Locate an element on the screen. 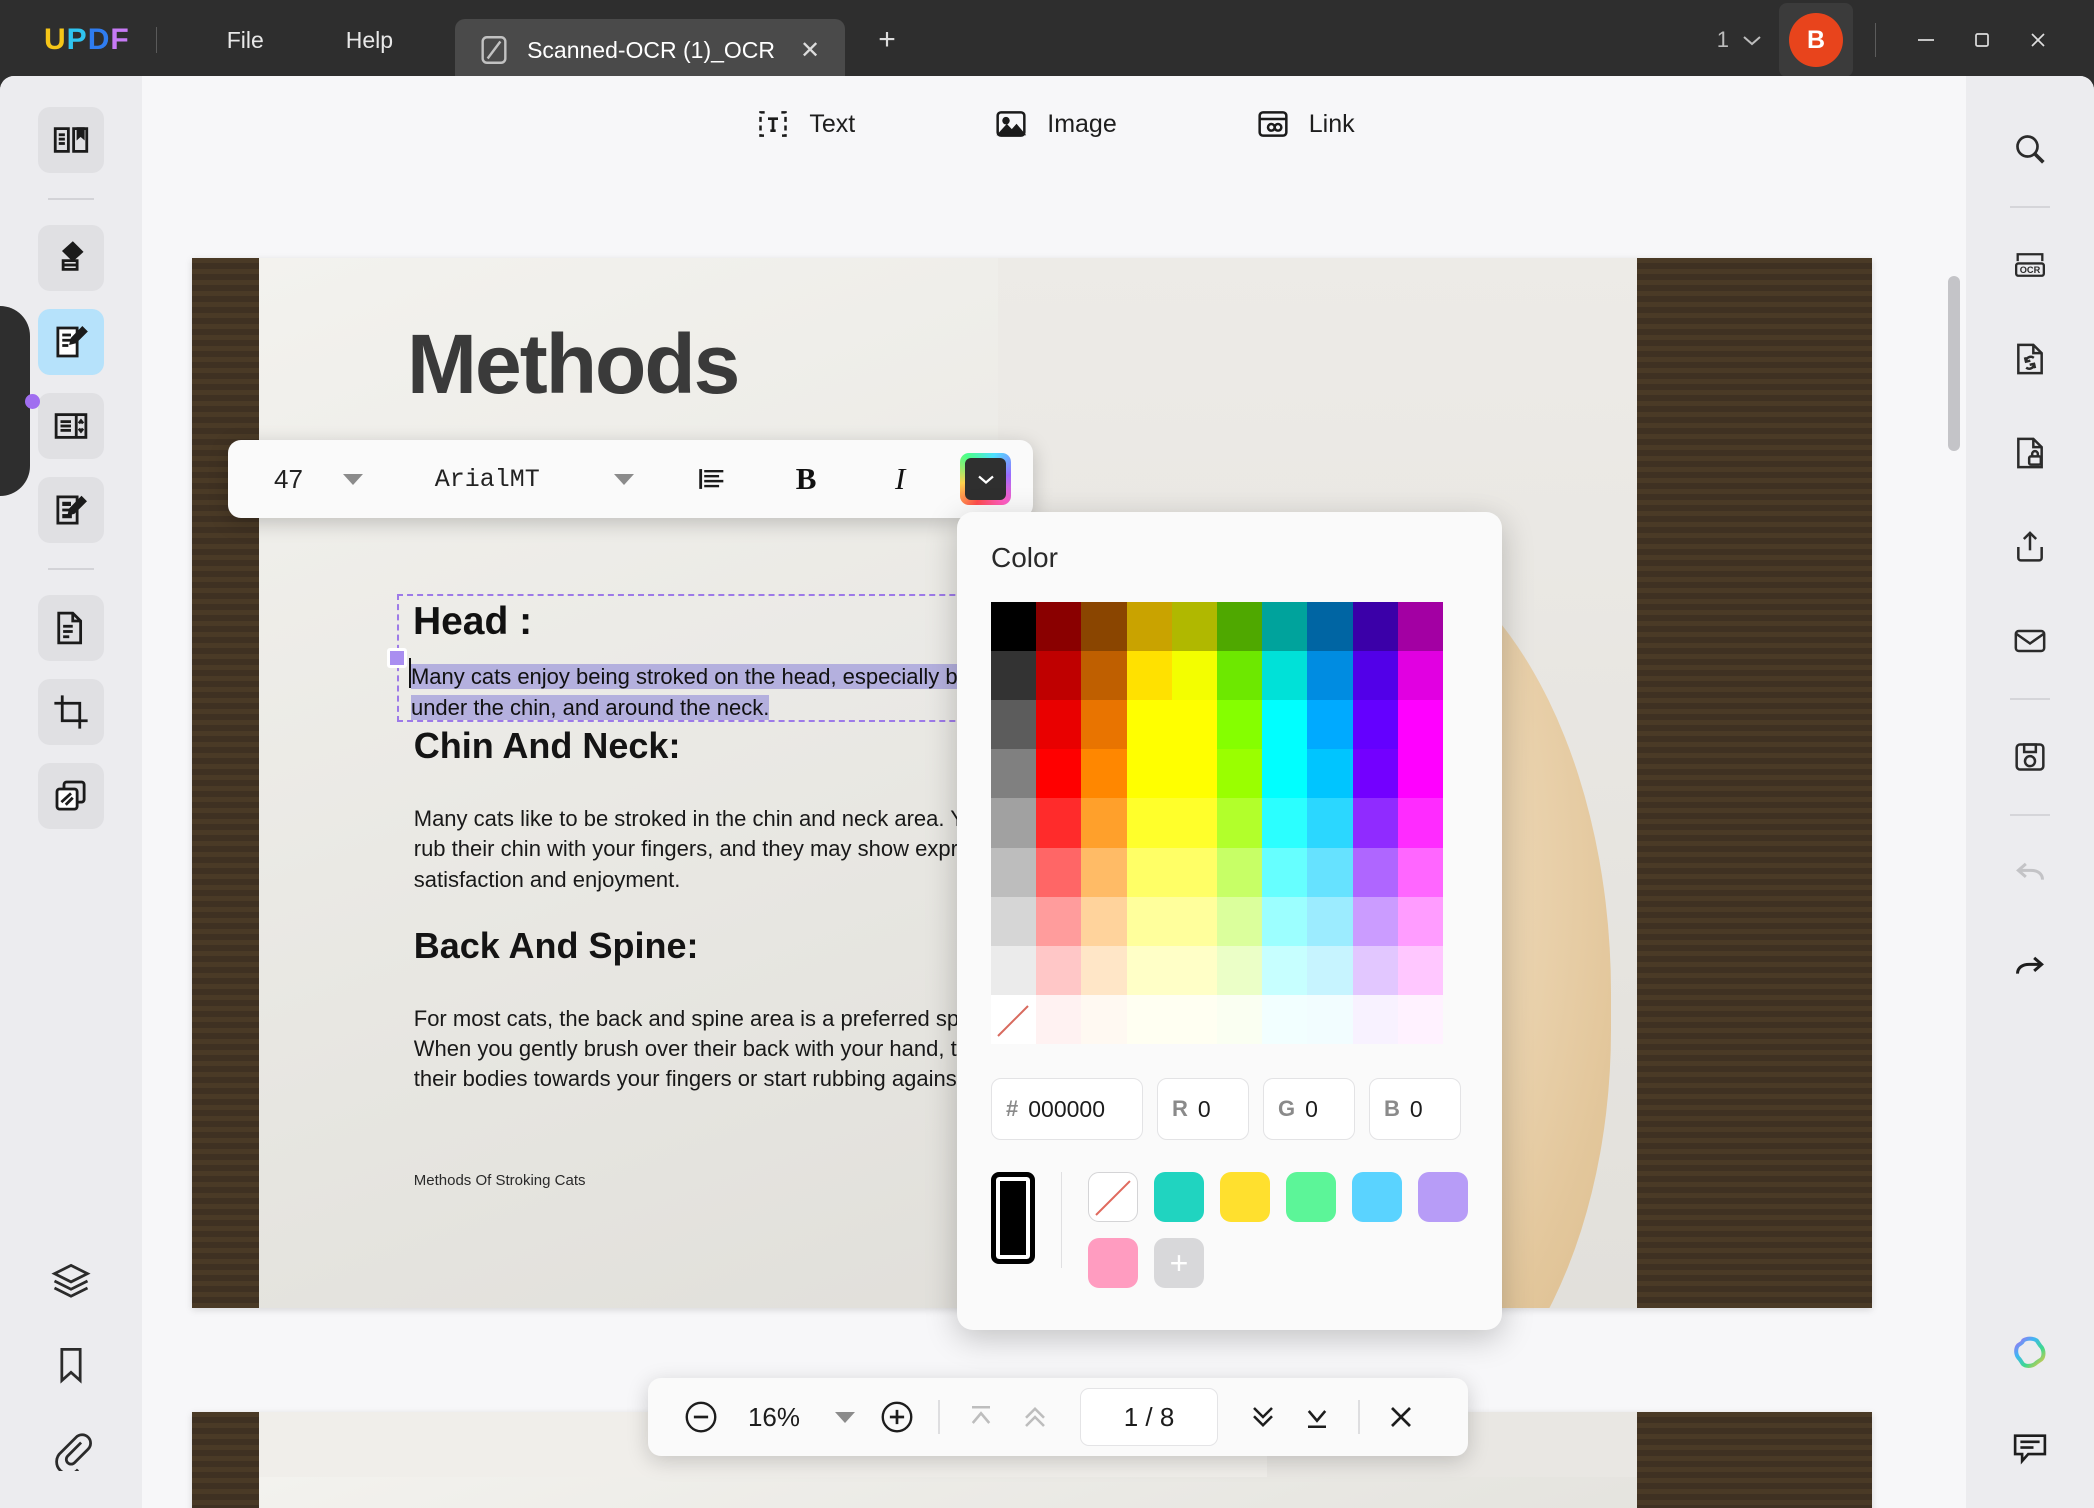 The width and height of the screenshot is (2094, 1508). no-color-swatch is located at coordinates (1113, 1197).